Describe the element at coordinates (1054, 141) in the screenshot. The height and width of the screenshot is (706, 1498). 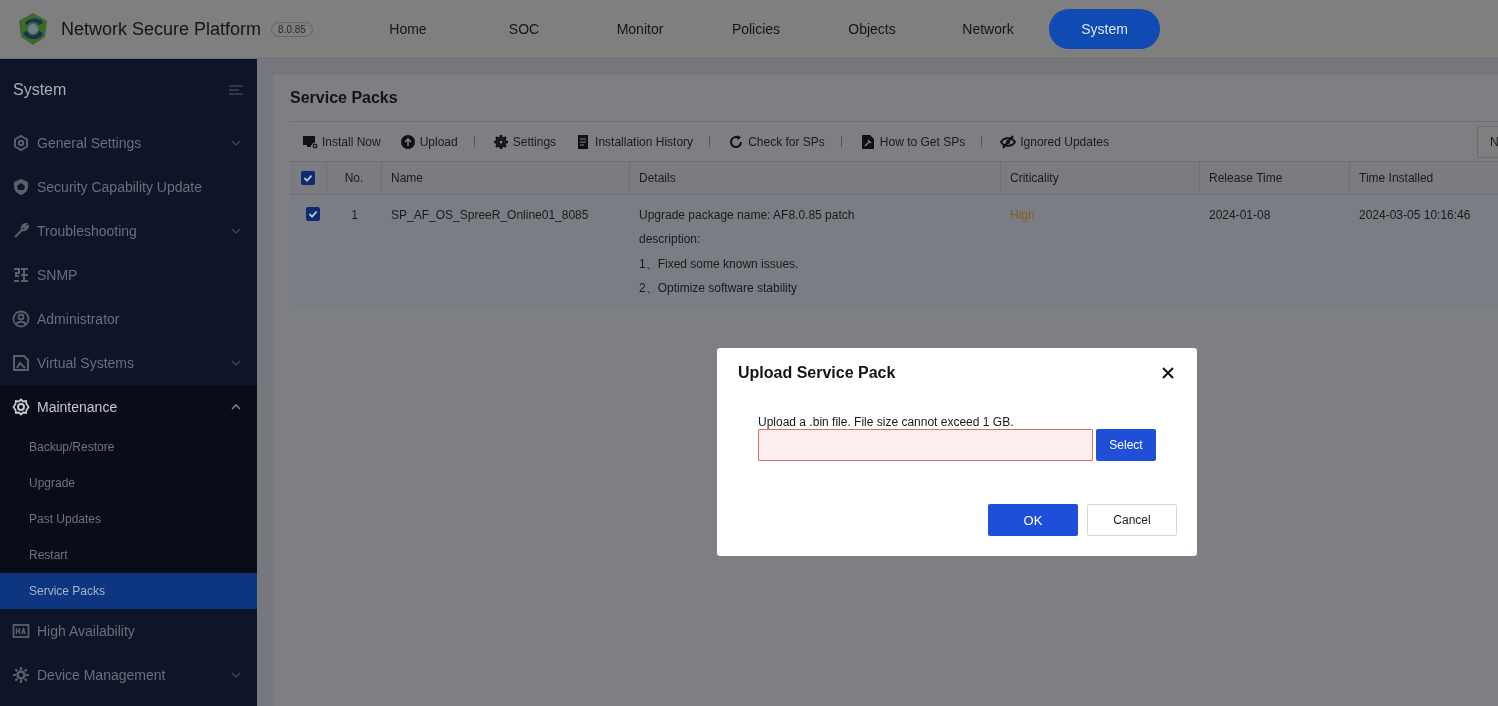
I see `toolbar-button: Ignored Updates` at that location.